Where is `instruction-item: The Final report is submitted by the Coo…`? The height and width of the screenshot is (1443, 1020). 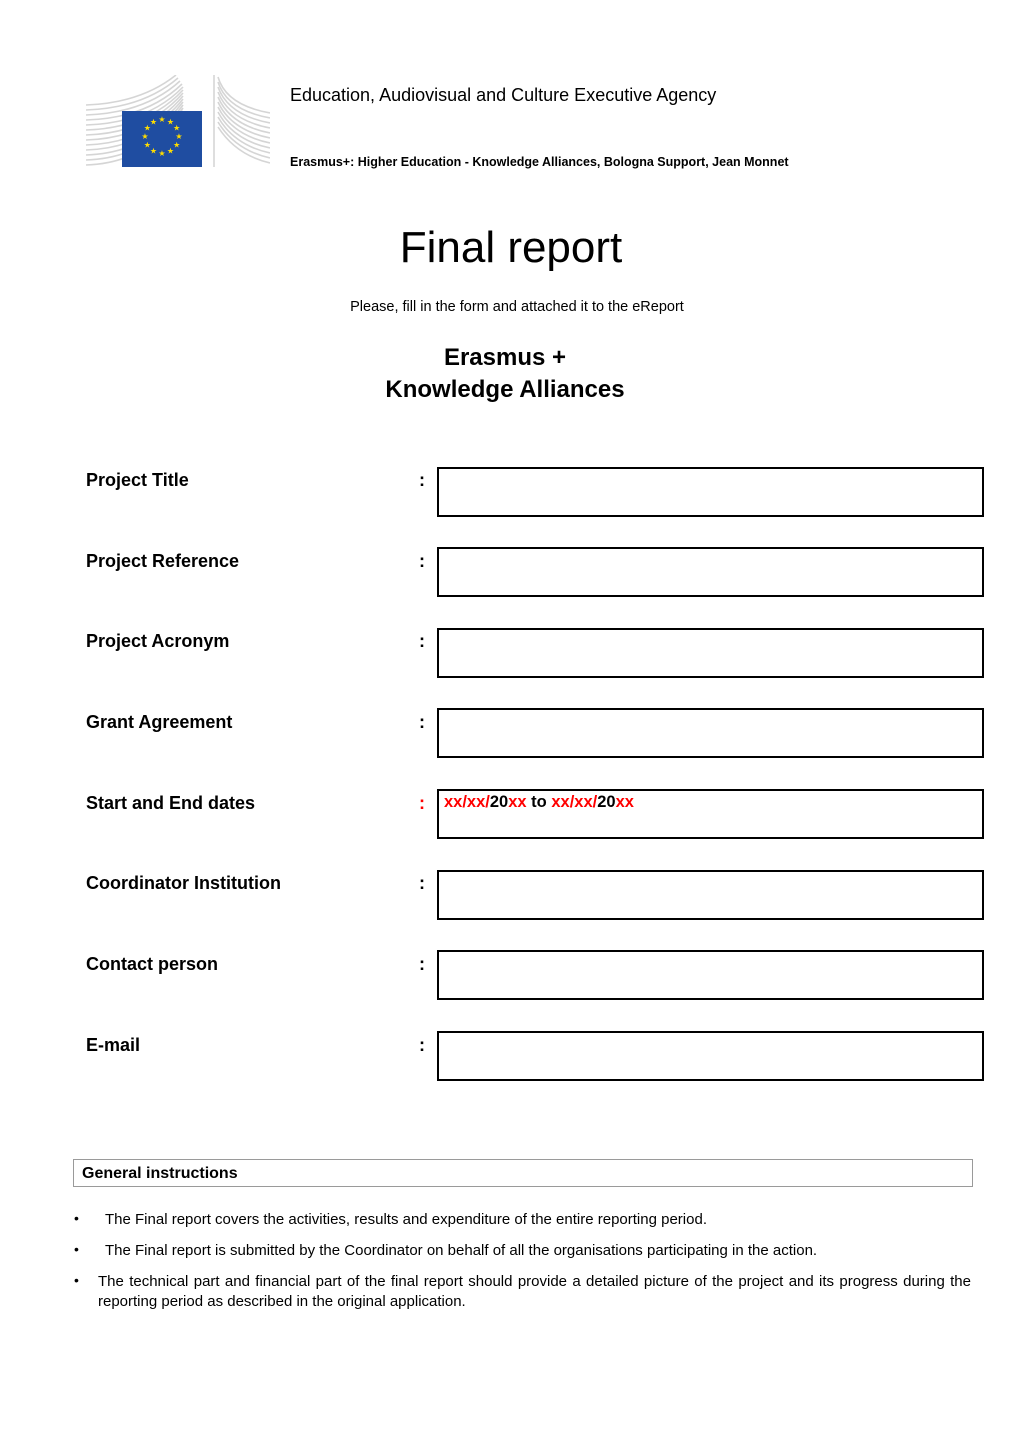 instruction-item: The Final report is submitted by the Coo… is located at coordinates (461, 1250).